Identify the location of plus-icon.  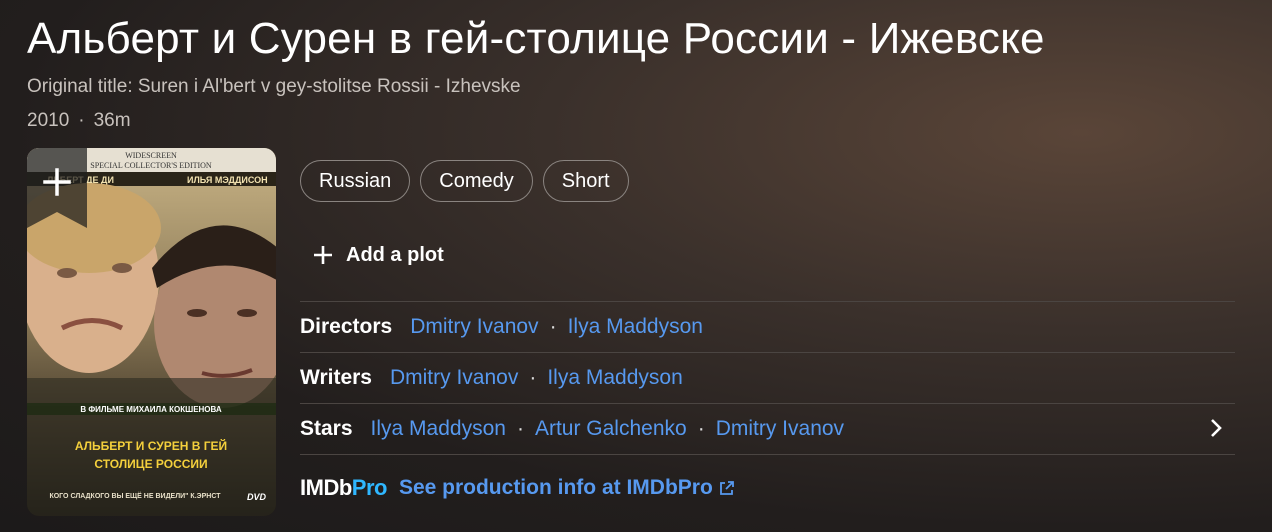
(323, 255).